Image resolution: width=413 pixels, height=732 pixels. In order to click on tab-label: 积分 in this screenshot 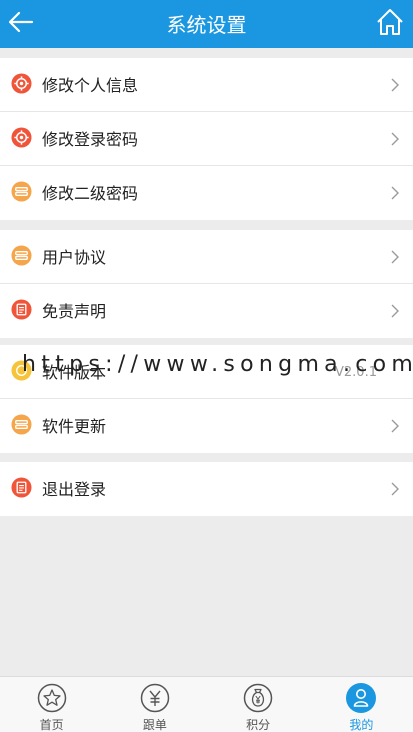, I will do `click(258, 725)`.